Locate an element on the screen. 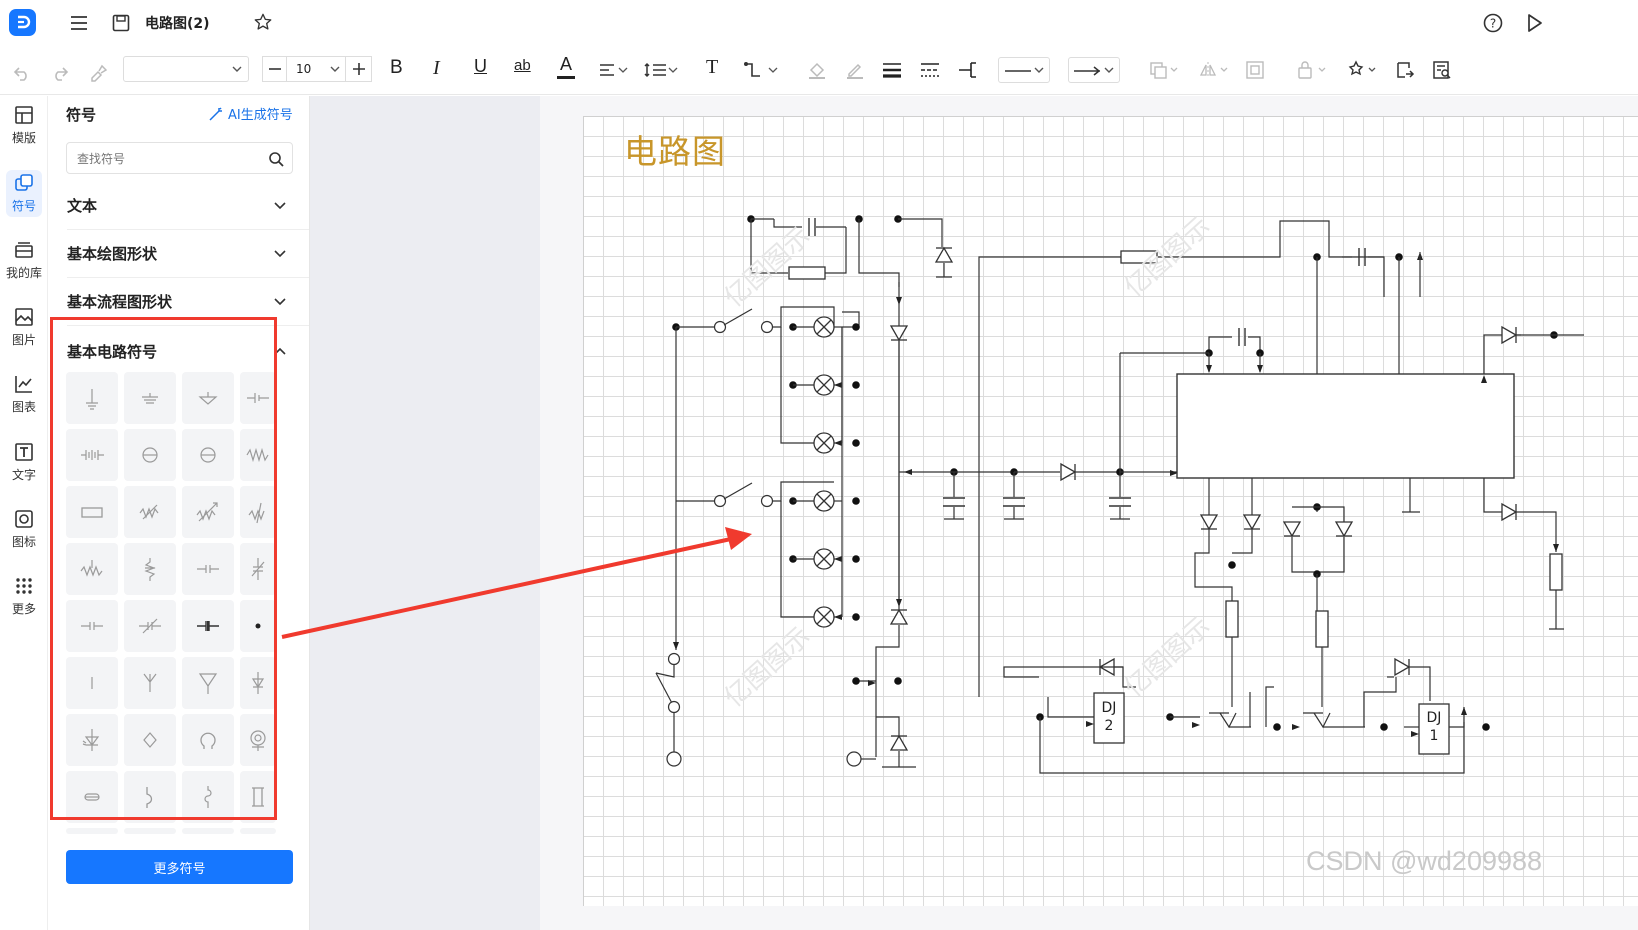  line-color-icon is located at coordinates (855, 70).